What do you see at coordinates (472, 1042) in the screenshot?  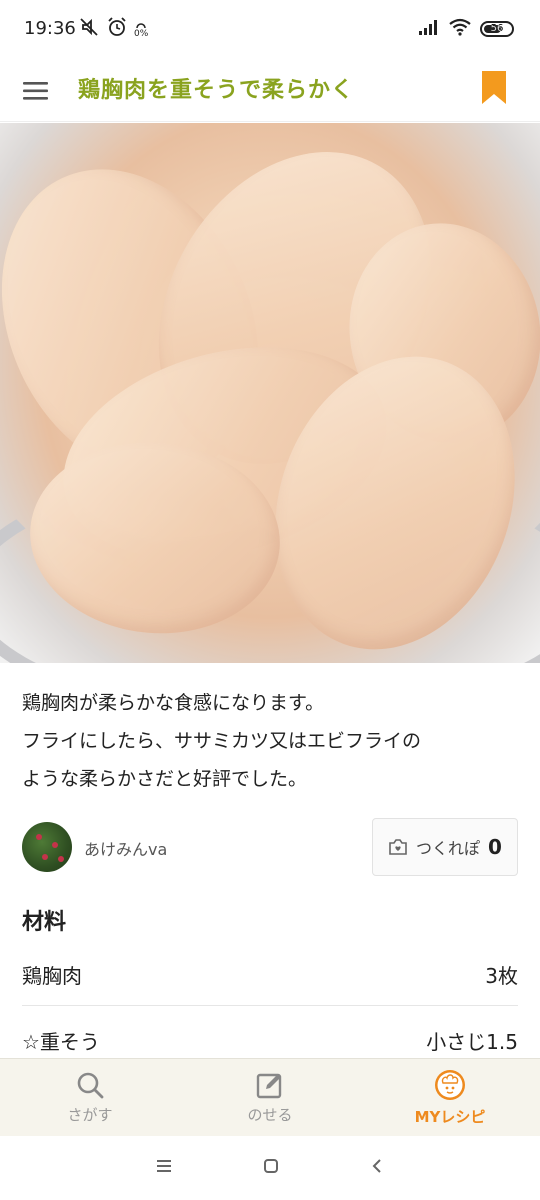 I see `ingredient-quantity: 小さじ1.5` at bounding box center [472, 1042].